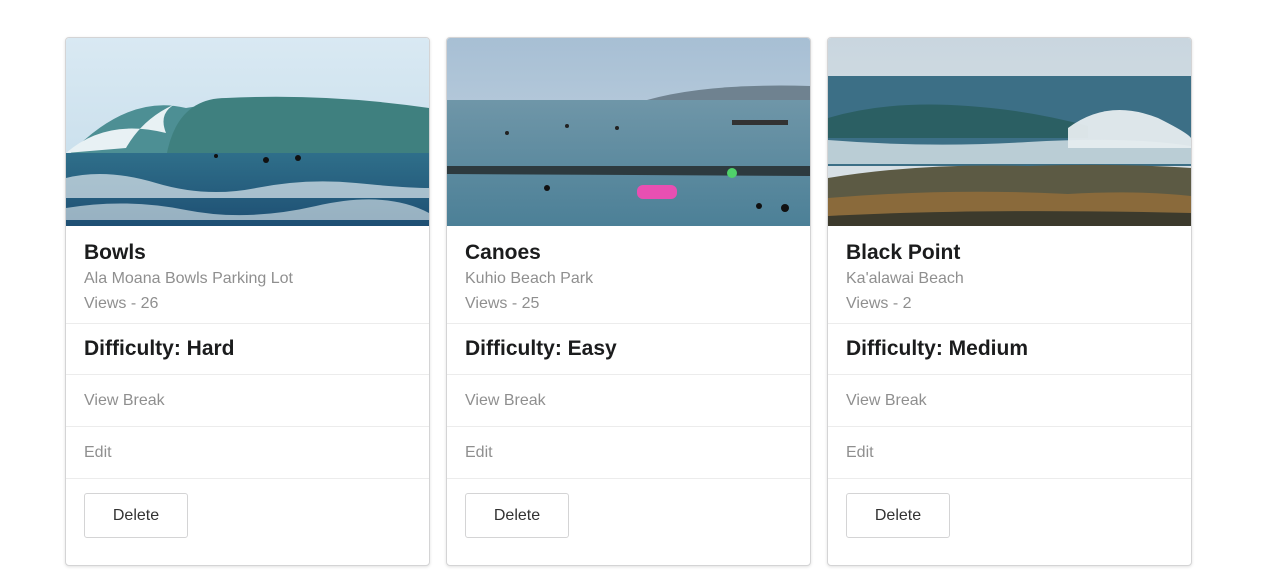  Describe the element at coordinates (903, 252) in the screenshot. I see `break-title: Black Point` at that location.